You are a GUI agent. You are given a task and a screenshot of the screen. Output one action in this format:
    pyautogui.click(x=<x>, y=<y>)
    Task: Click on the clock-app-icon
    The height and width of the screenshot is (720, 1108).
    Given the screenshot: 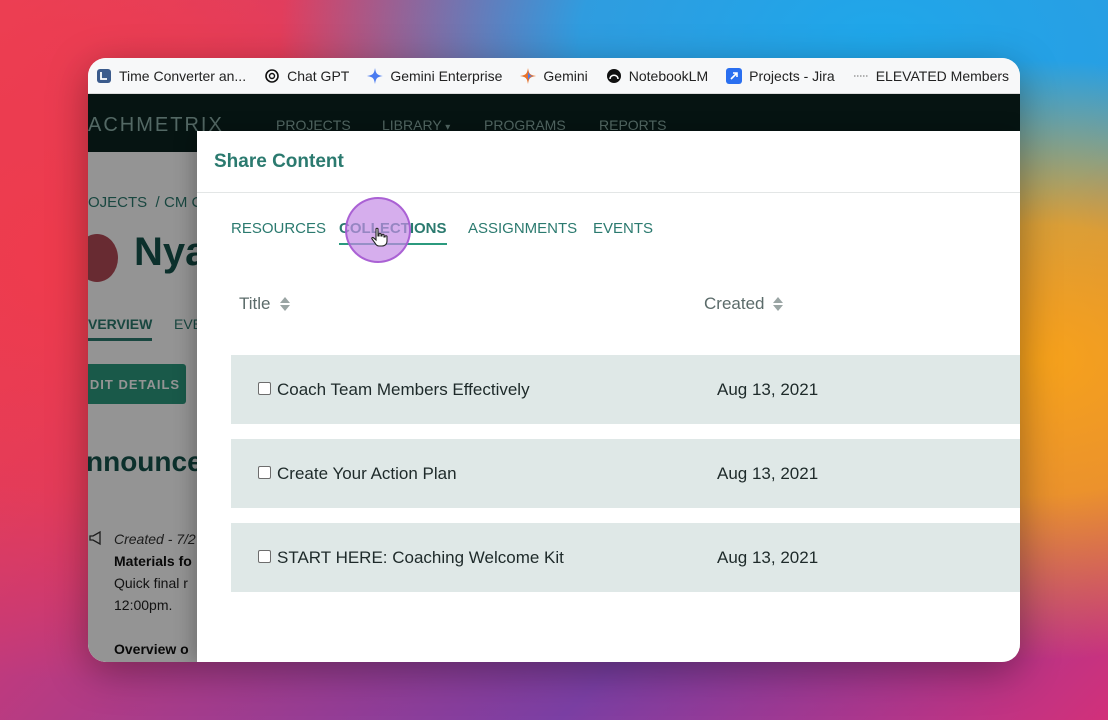 What is the action you would take?
    pyautogui.click(x=104, y=76)
    